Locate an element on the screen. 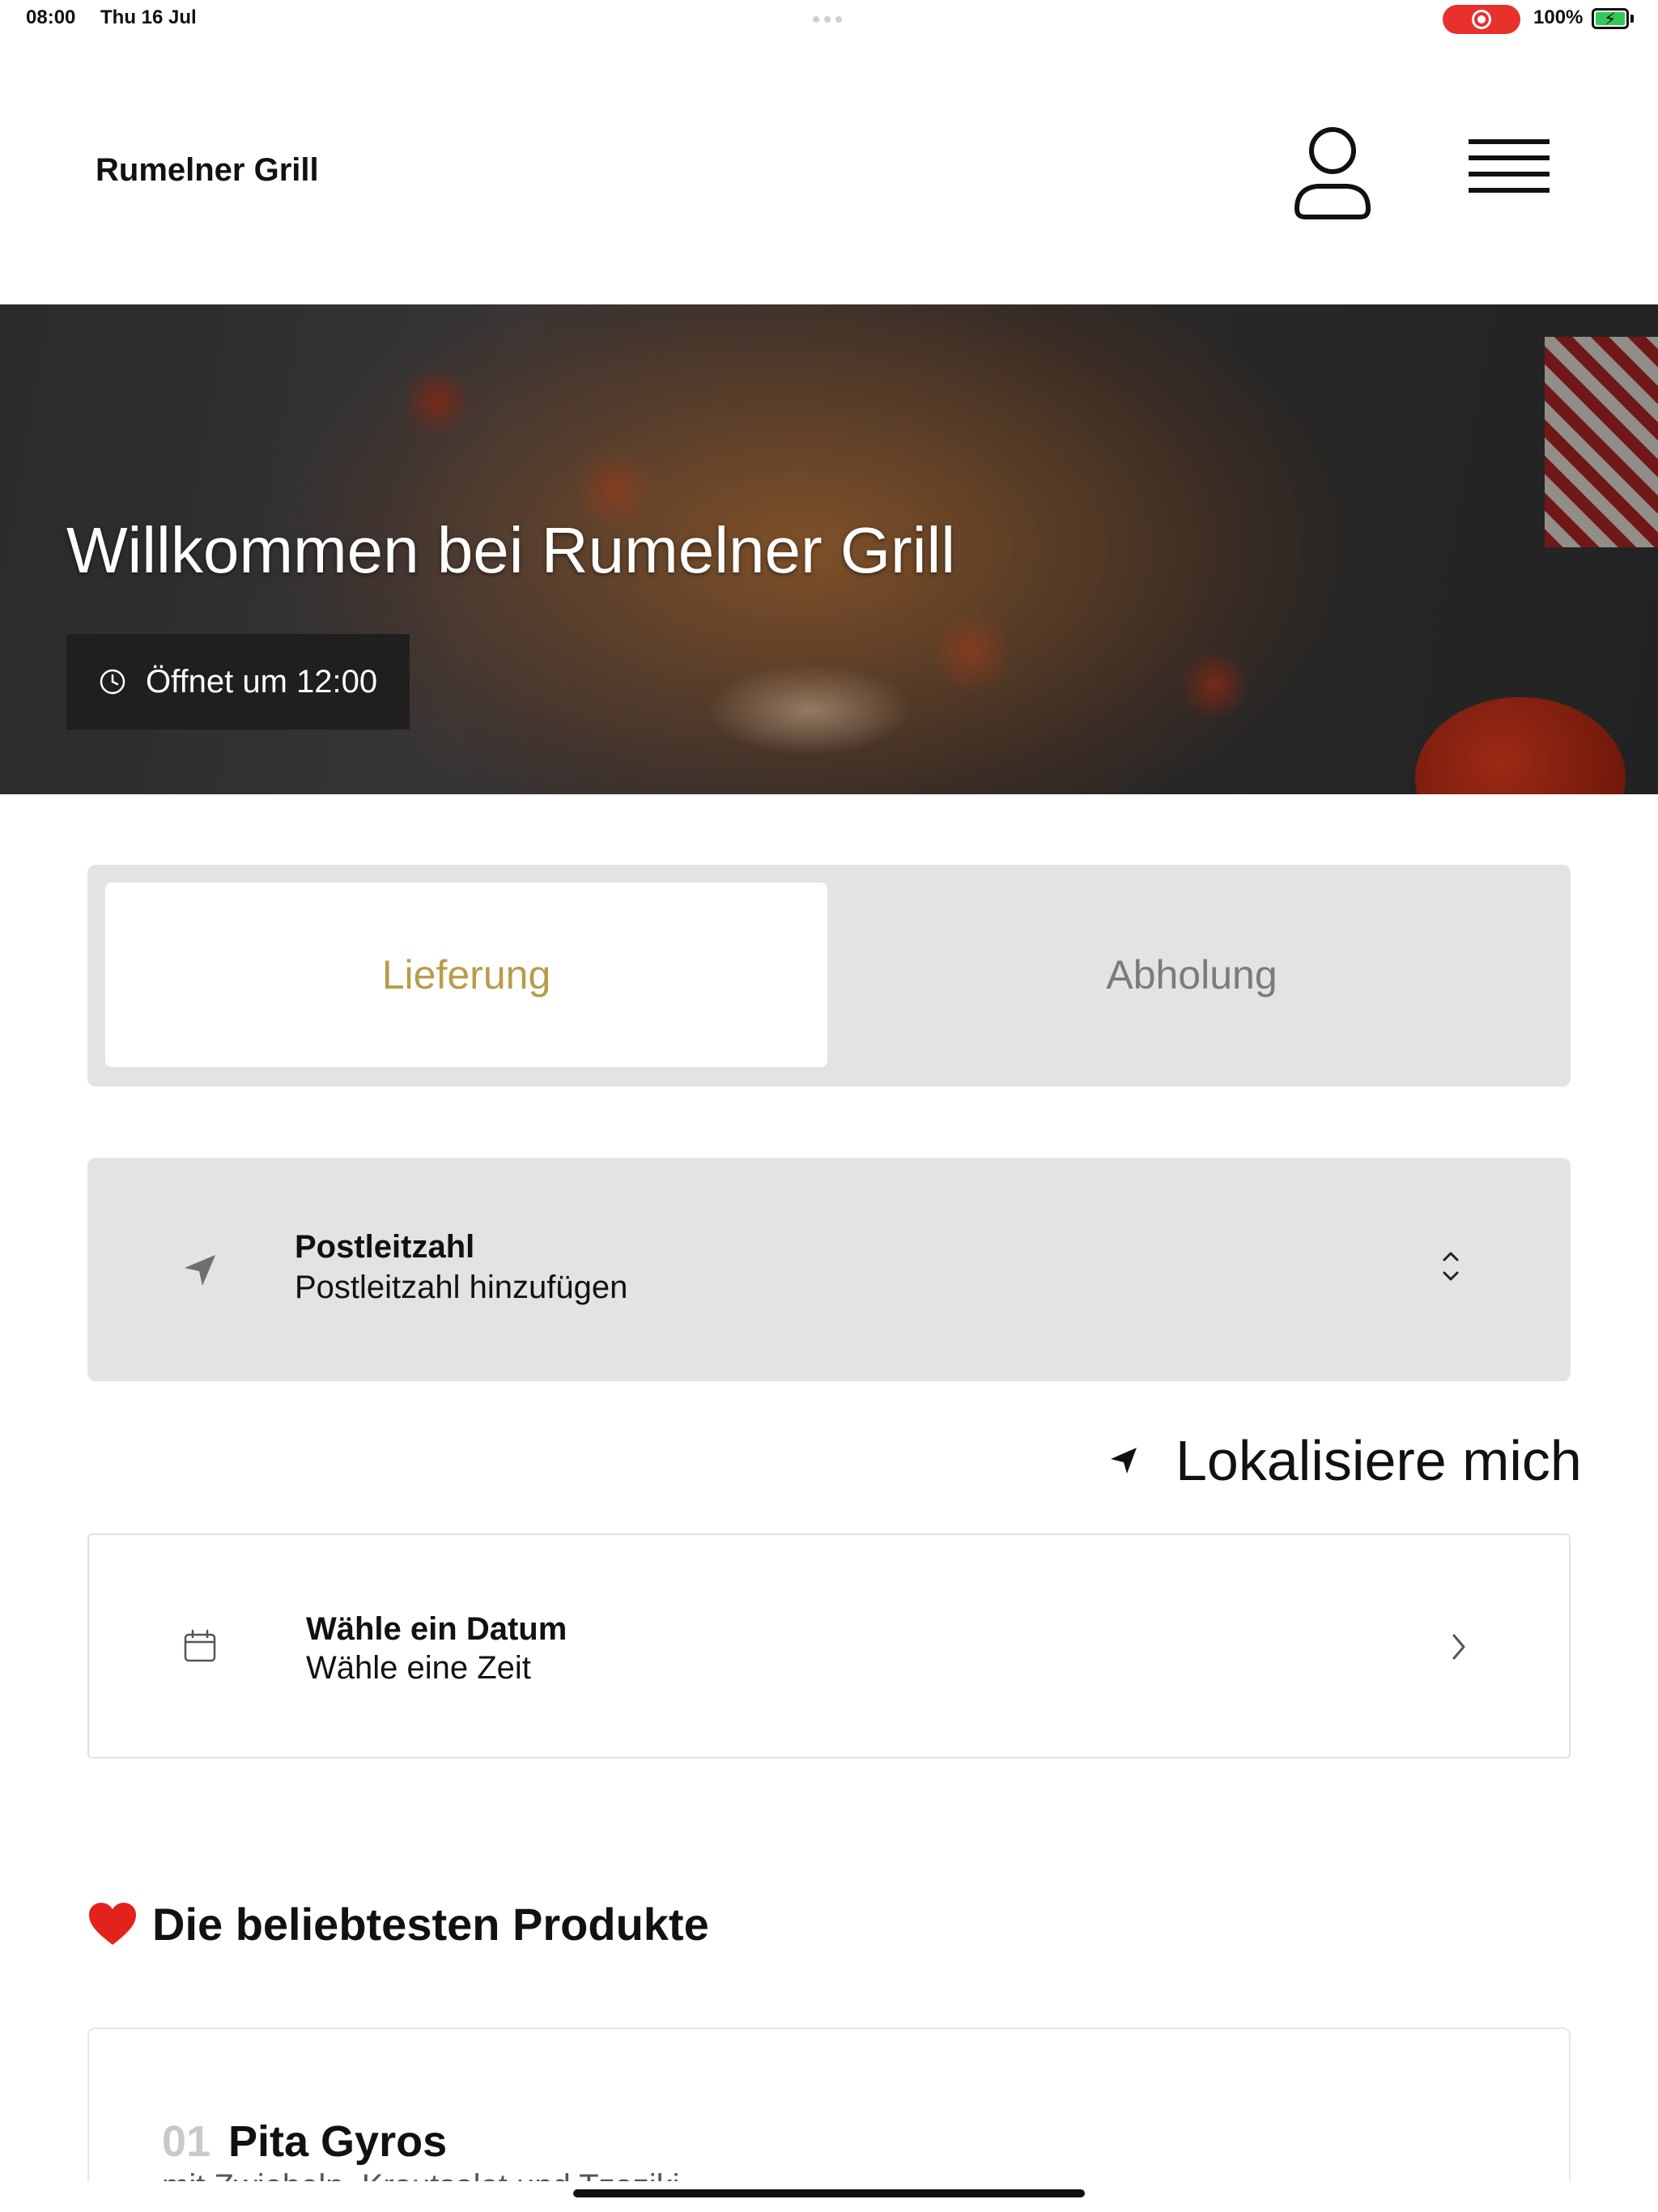 The height and width of the screenshot is (2212, 1658). popular-products-heading: Die beliebtesten Produkte is located at coordinates (398, 1924).